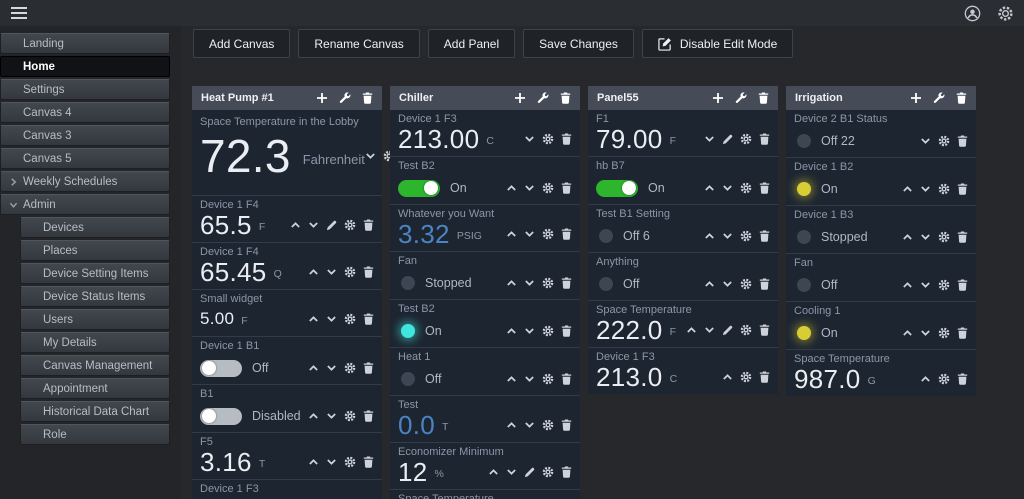  Describe the element at coordinates (95, 296) in the screenshot. I see `sidebar-item-device-status-items: Device Status Items` at that location.